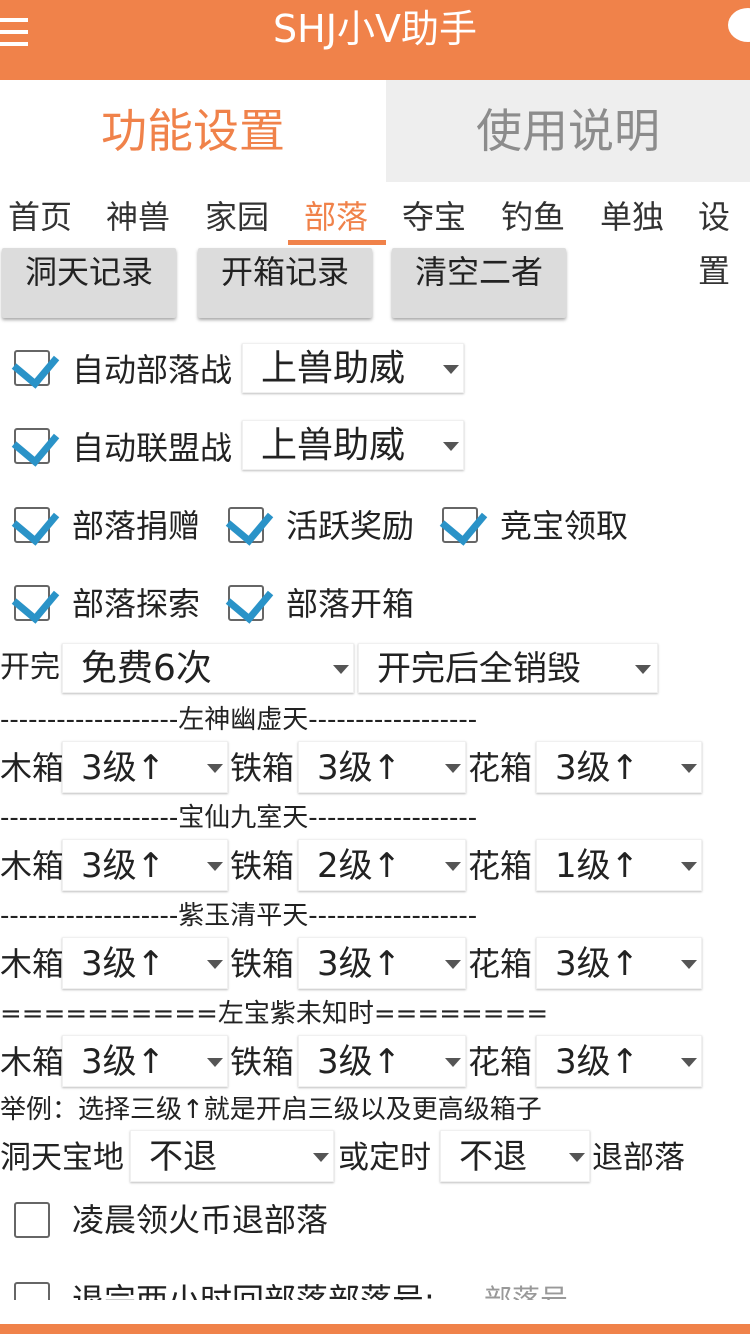 This screenshot has height=1334, width=750. I want to click on cave-record-button: 洞天记录, so click(89, 283).